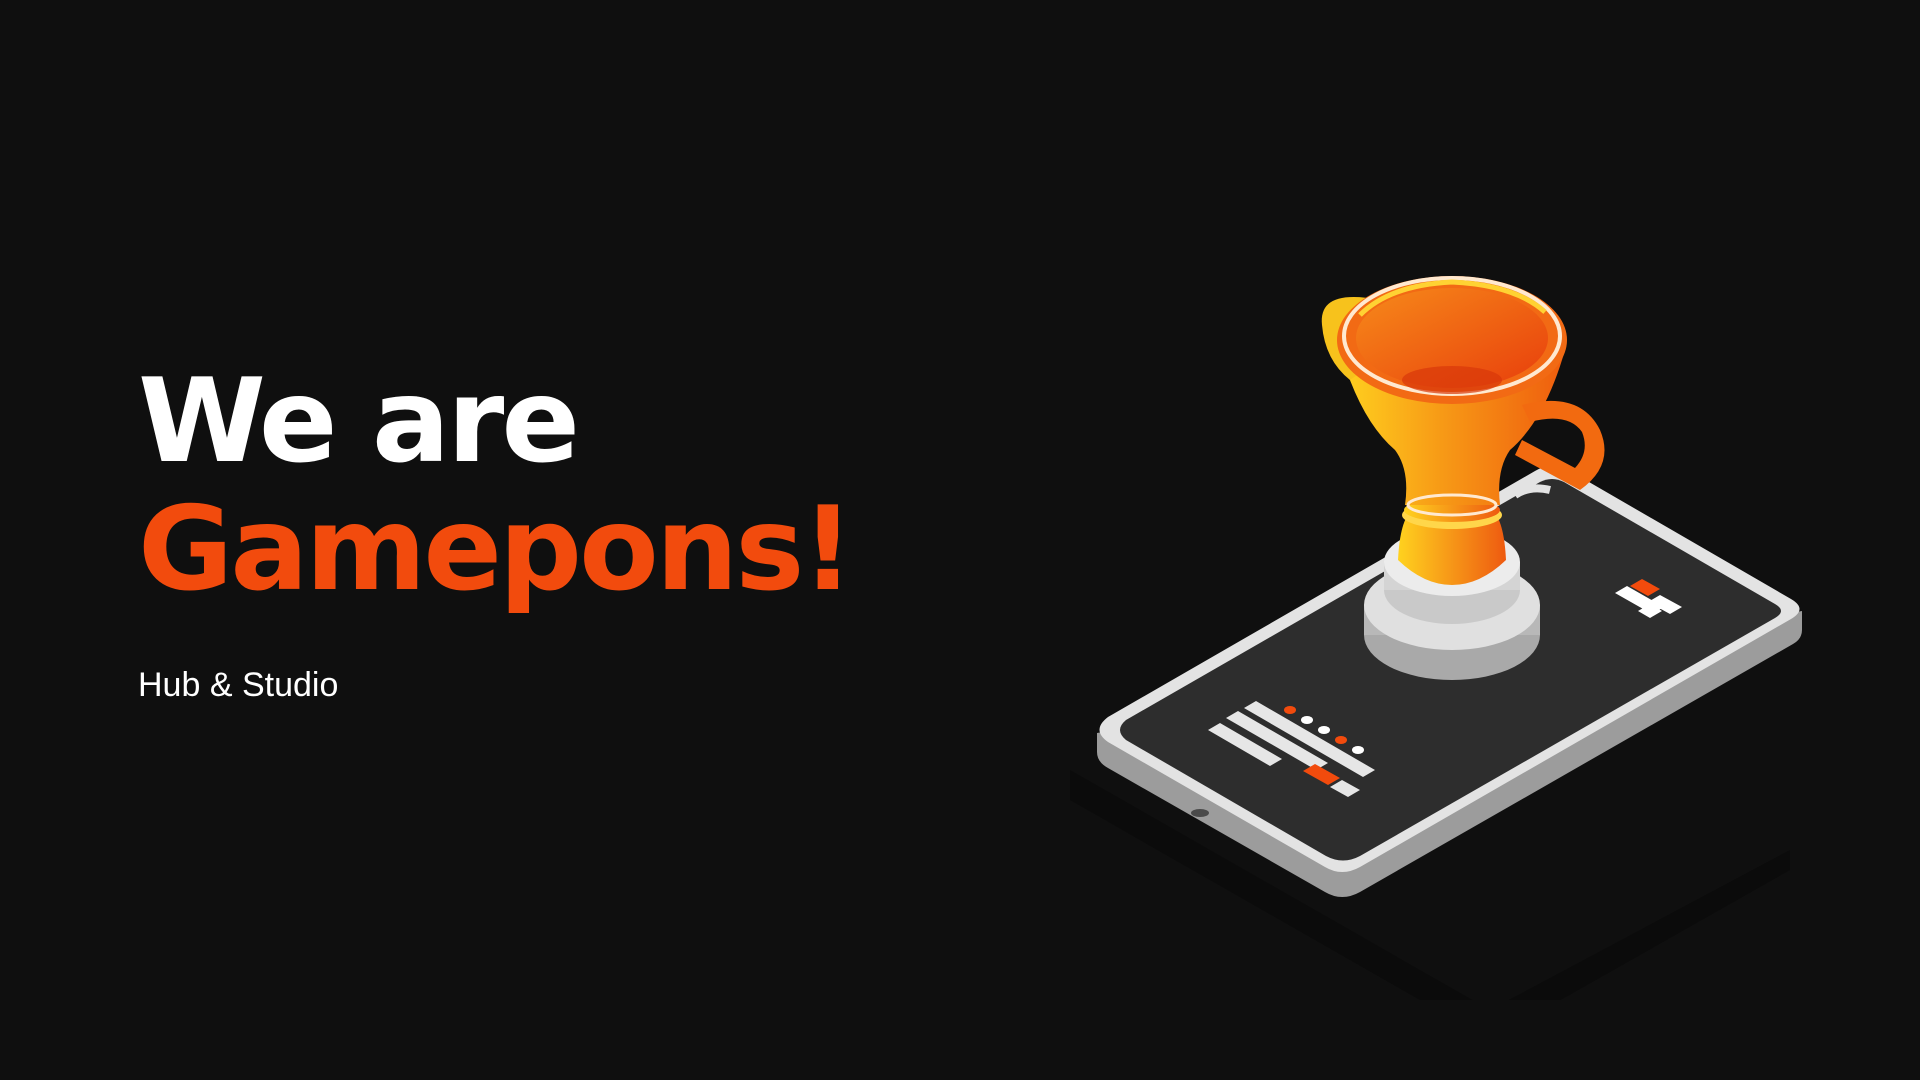 This screenshot has width=1920, height=1080. Describe the element at coordinates (359, 421) in the screenshot. I see `headline-line-1: We are` at that location.